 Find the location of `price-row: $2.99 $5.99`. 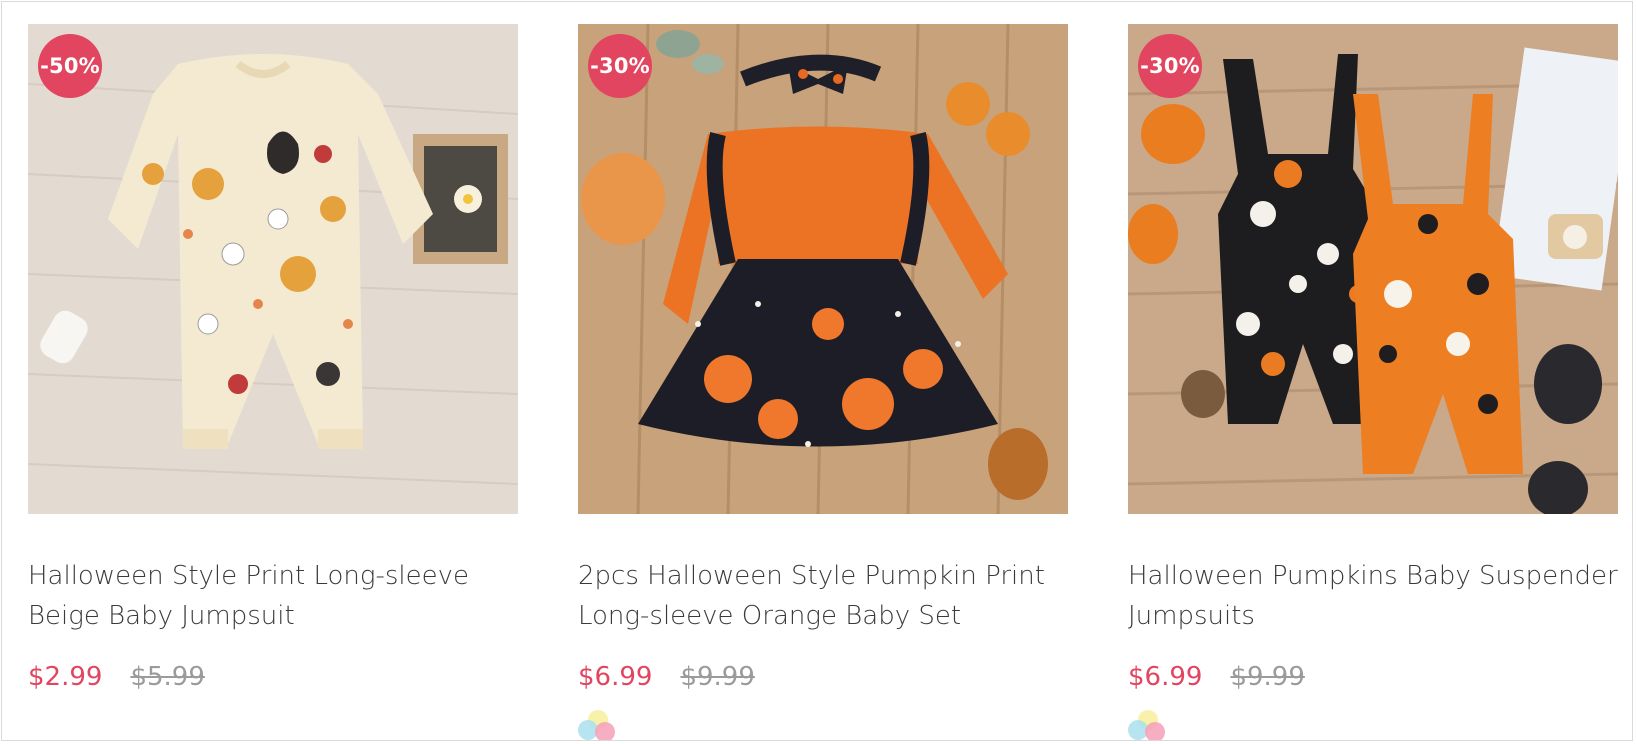

price-row: $2.99 $5.99 is located at coordinates (273, 677).